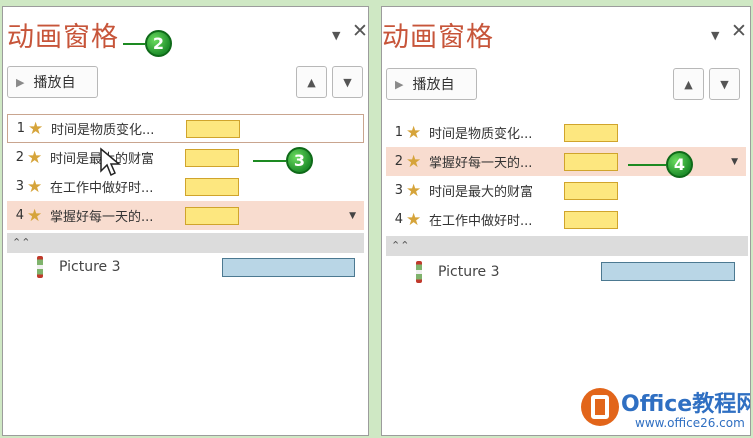  Describe the element at coordinates (686, 404) in the screenshot. I see `watermark-brand: Office教程网` at that location.